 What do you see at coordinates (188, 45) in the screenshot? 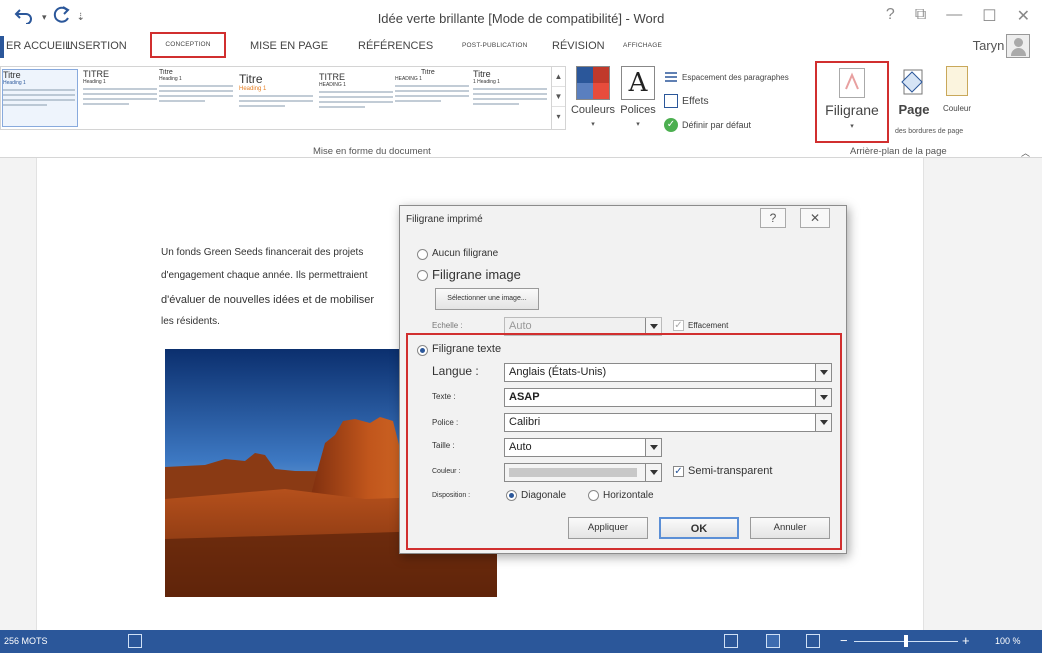
I see `tab-conception: CONCEPTION` at bounding box center [188, 45].